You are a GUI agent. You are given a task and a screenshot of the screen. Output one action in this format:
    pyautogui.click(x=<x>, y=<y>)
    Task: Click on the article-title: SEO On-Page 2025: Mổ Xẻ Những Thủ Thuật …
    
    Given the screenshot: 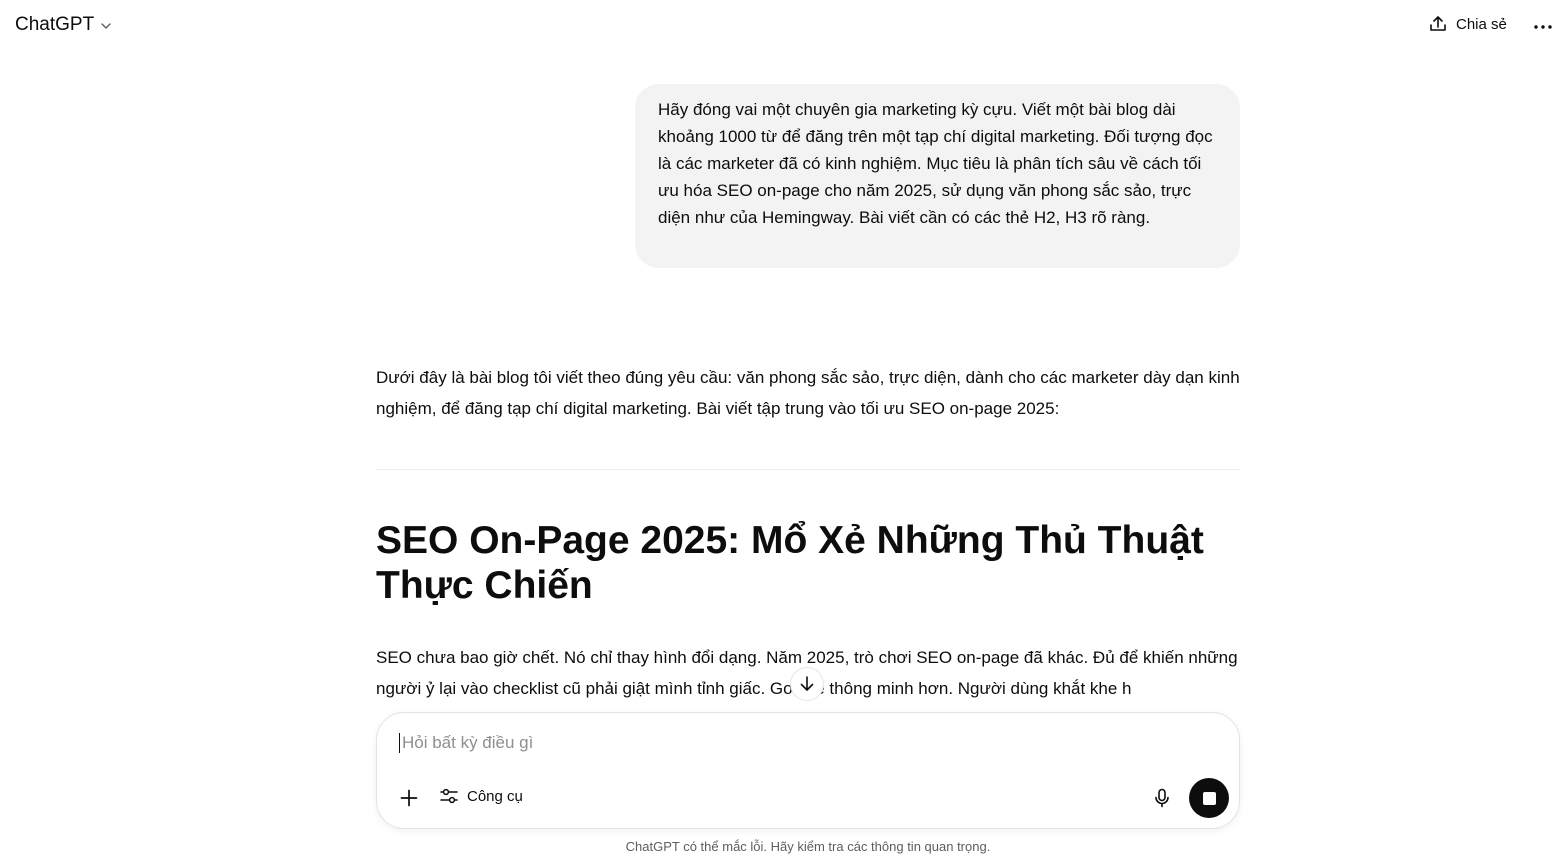 What is the action you would take?
    pyautogui.click(x=790, y=563)
    